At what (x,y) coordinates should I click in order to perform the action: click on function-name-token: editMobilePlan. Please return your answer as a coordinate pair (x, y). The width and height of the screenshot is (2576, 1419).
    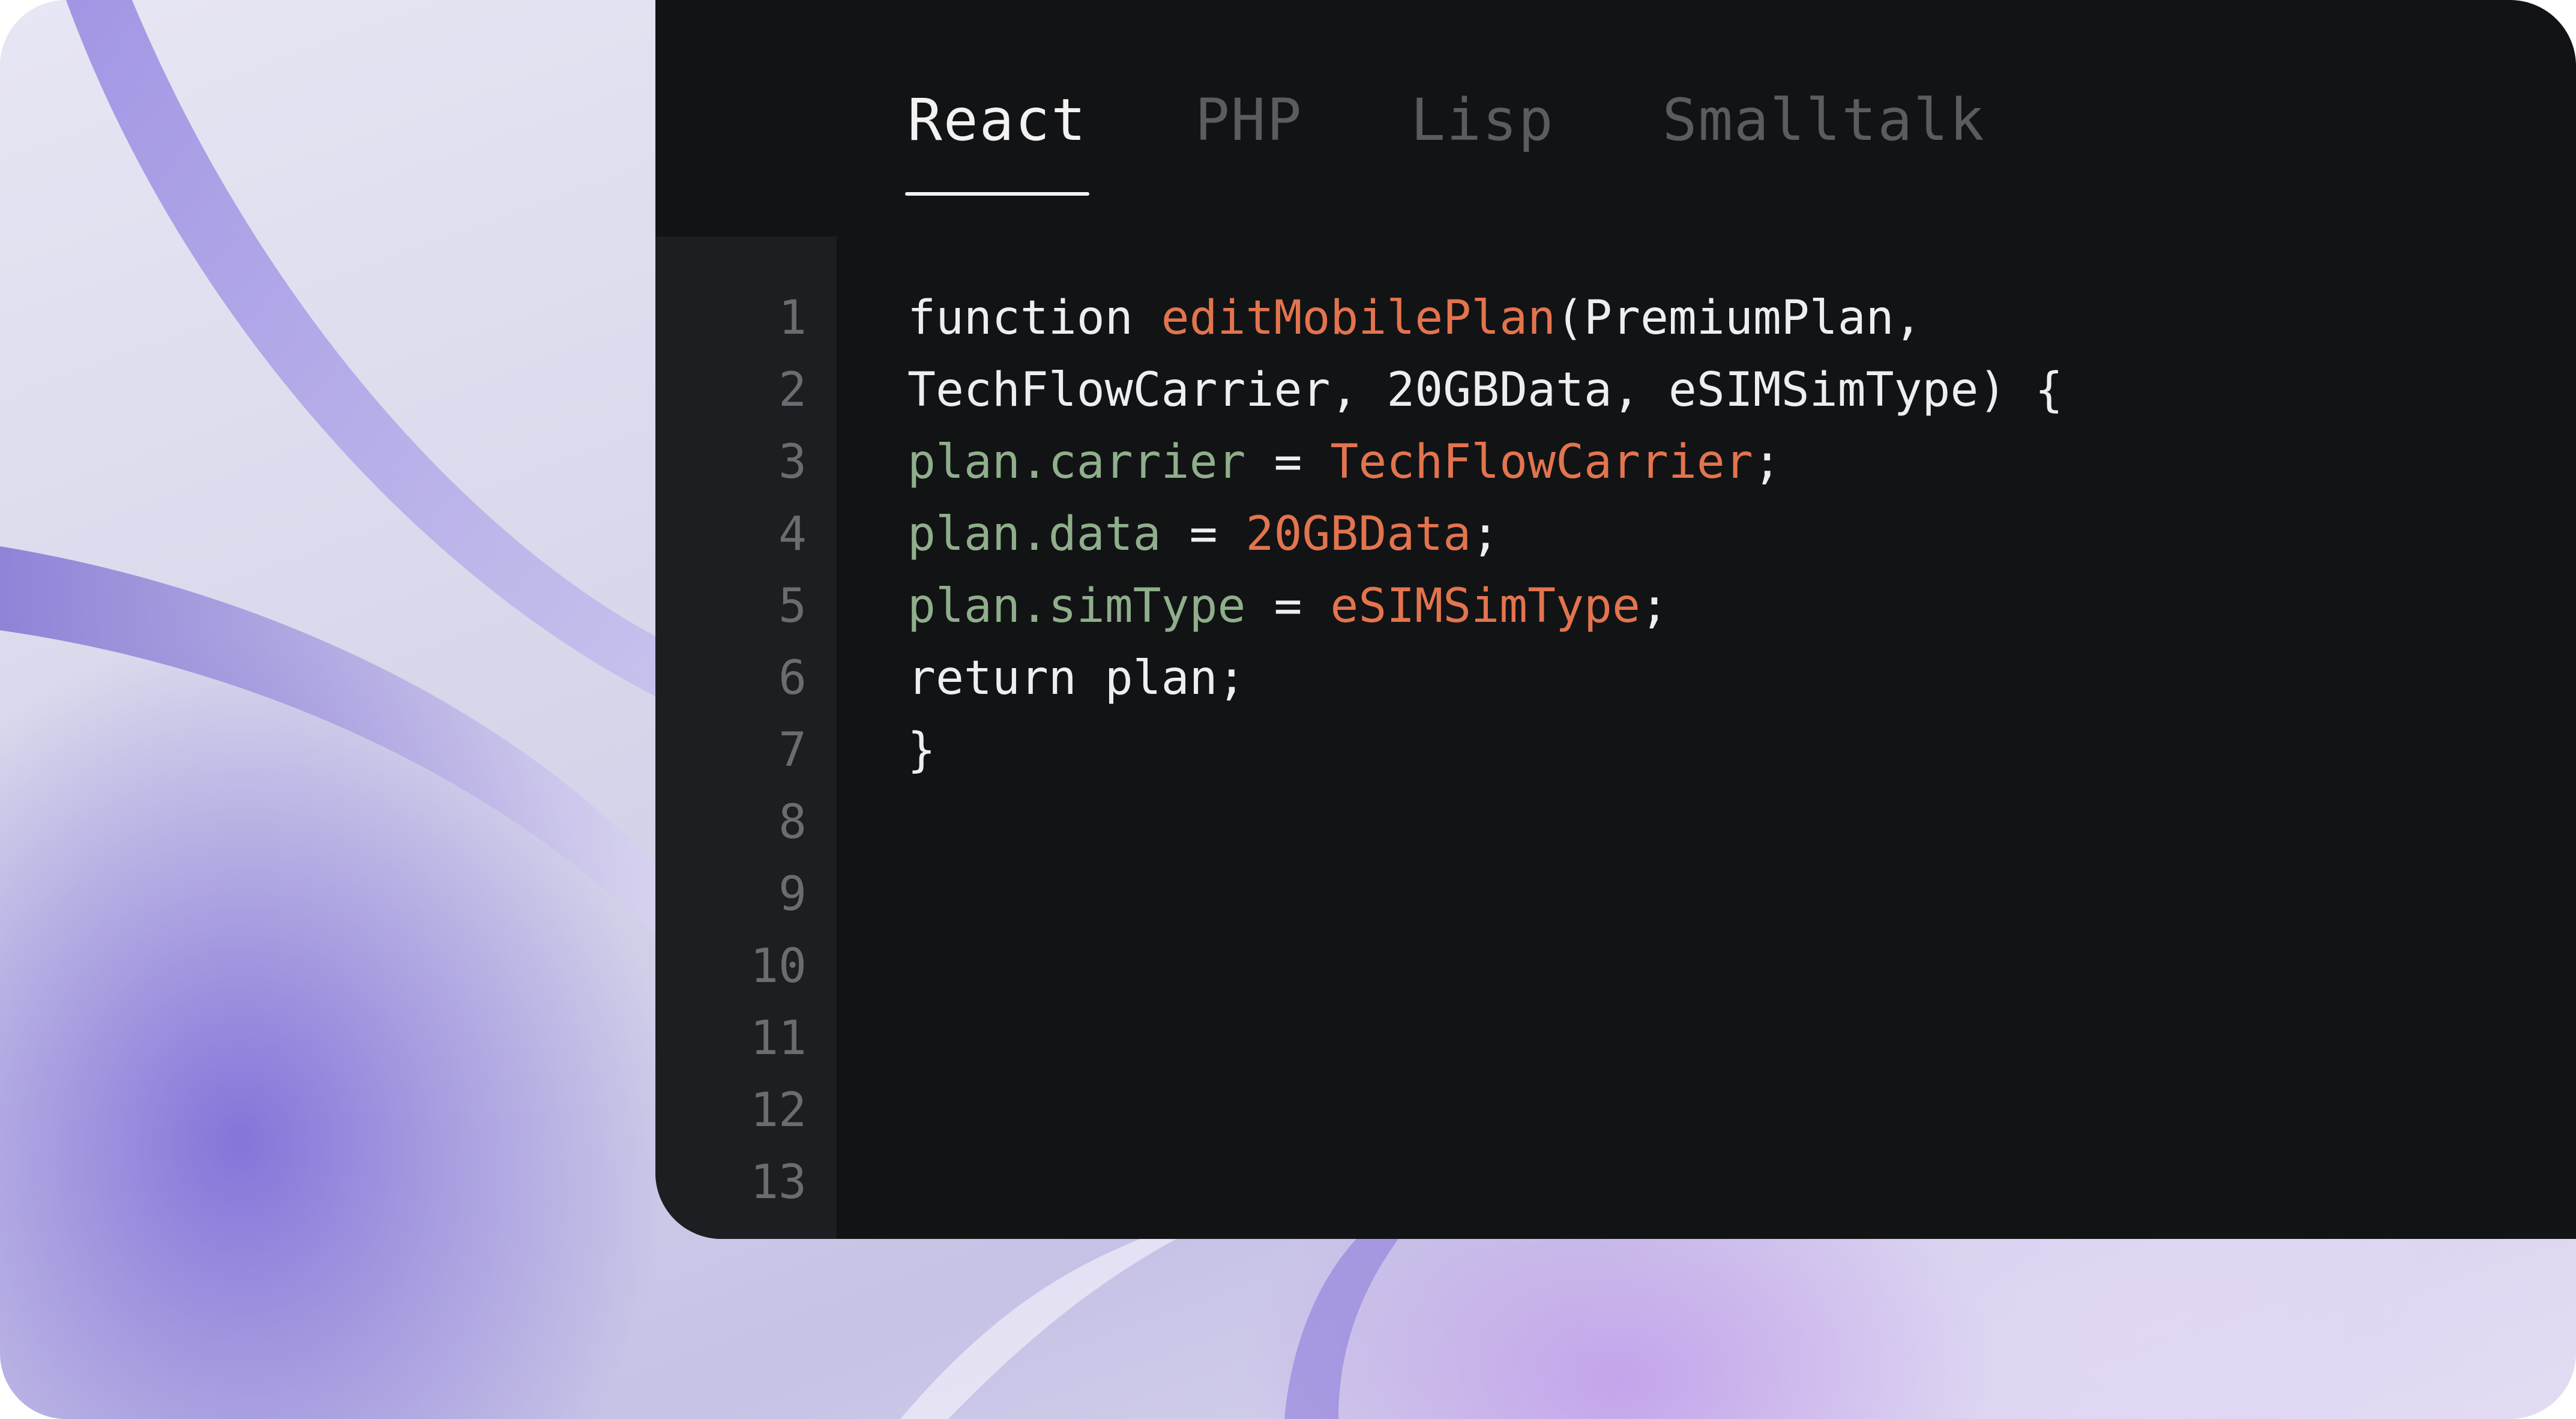
    Looking at the image, I should click on (1359, 318).